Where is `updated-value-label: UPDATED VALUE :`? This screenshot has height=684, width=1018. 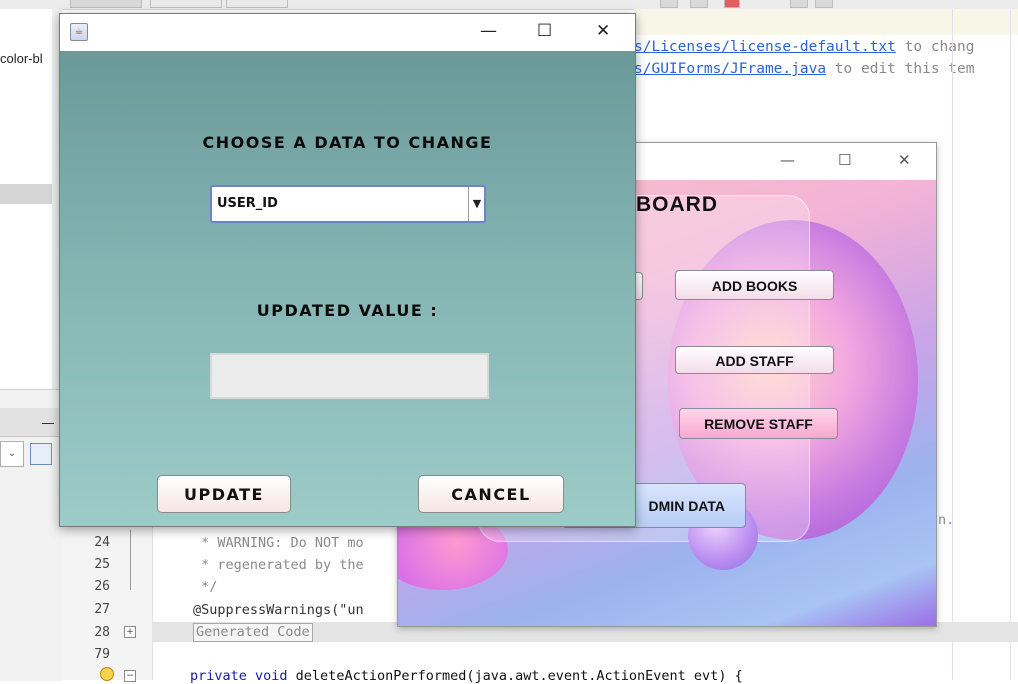 updated-value-label: UPDATED VALUE : is located at coordinates (347, 310).